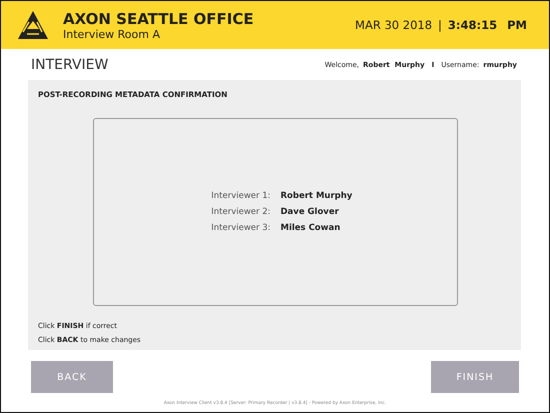 The width and height of the screenshot is (550, 413). I want to click on interviewer-name: Robert Murphy, so click(317, 196).